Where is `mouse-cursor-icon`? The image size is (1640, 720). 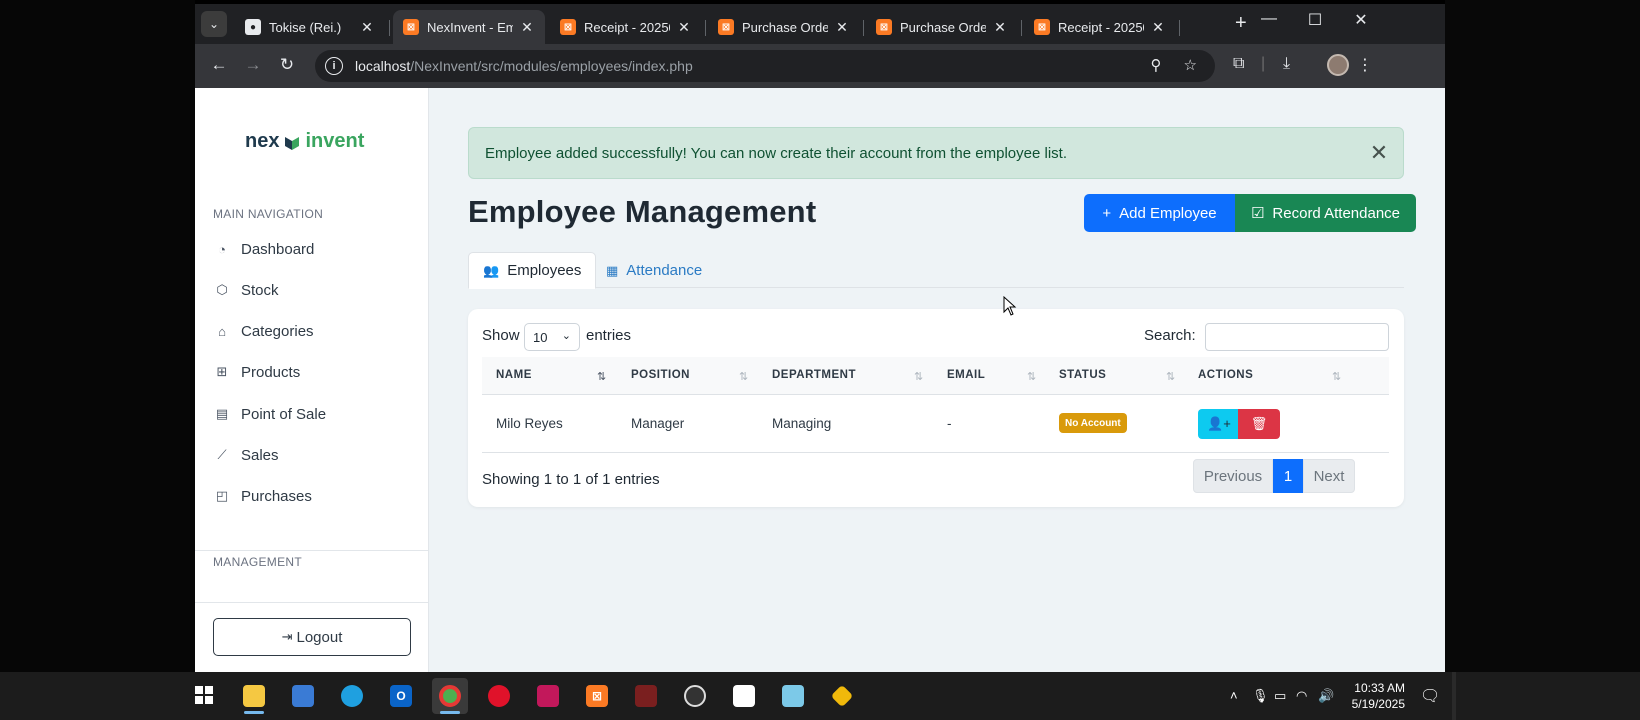 mouse-cursor-icon is located at coordinates (1010, 306).